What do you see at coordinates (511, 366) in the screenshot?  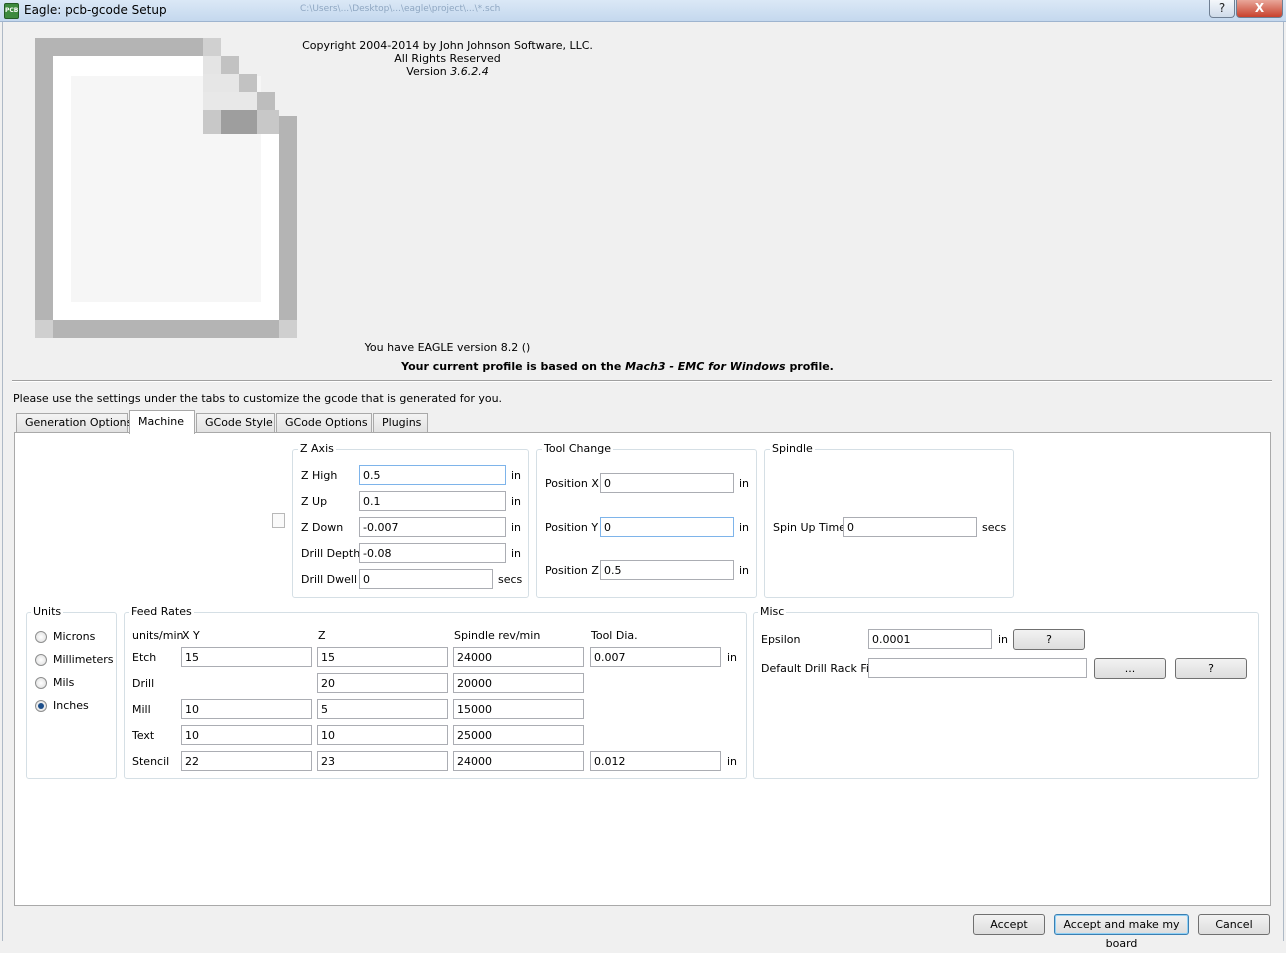 I see `profile-prefix: Your current profile is based on the` at bounding box center [511, 366].